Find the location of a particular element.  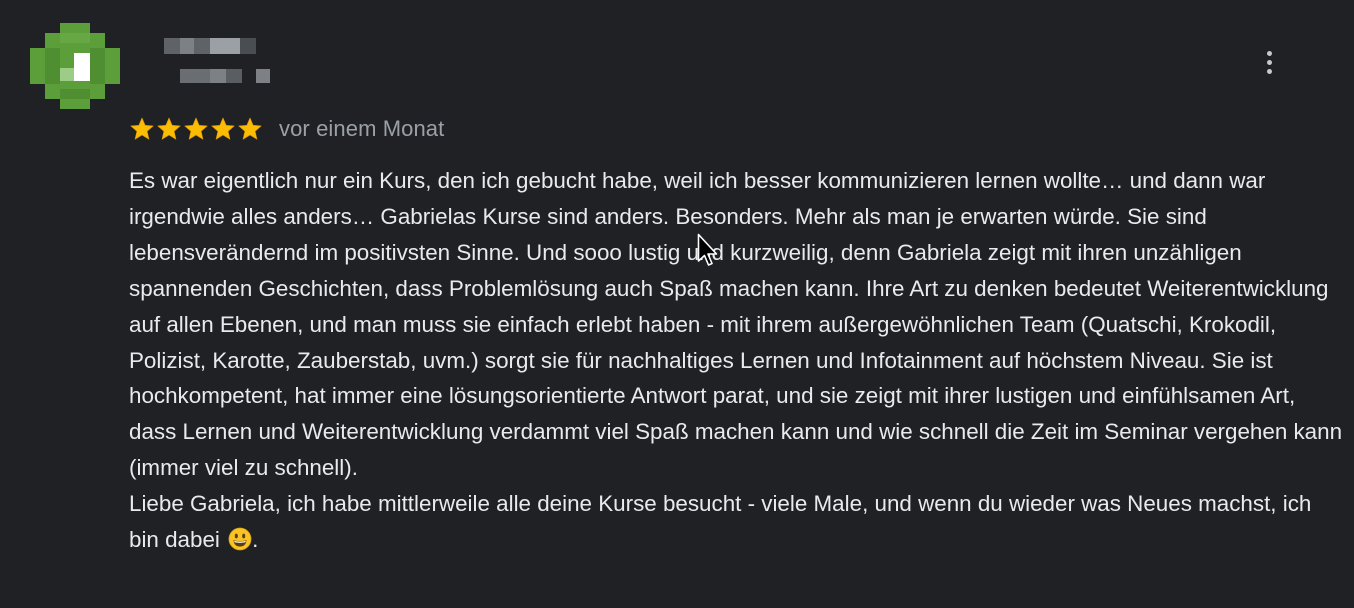

review-date: vor einem Monat is located at coordinates (362, 128).